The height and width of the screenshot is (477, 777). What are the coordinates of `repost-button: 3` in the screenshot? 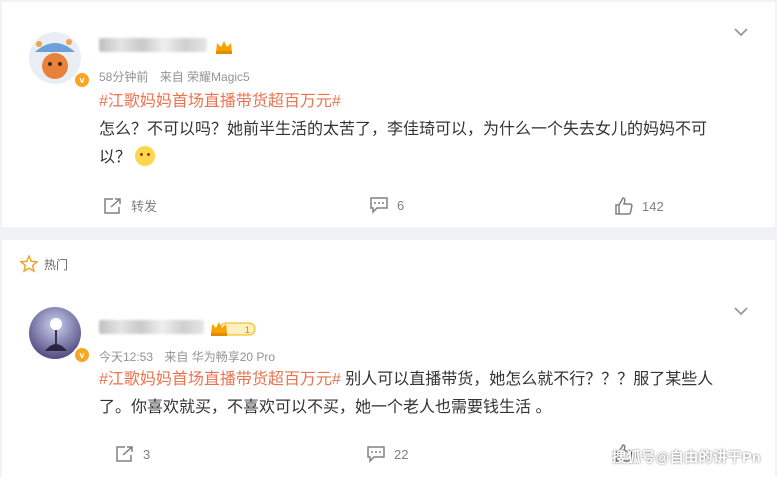 It's located at (132, 454).